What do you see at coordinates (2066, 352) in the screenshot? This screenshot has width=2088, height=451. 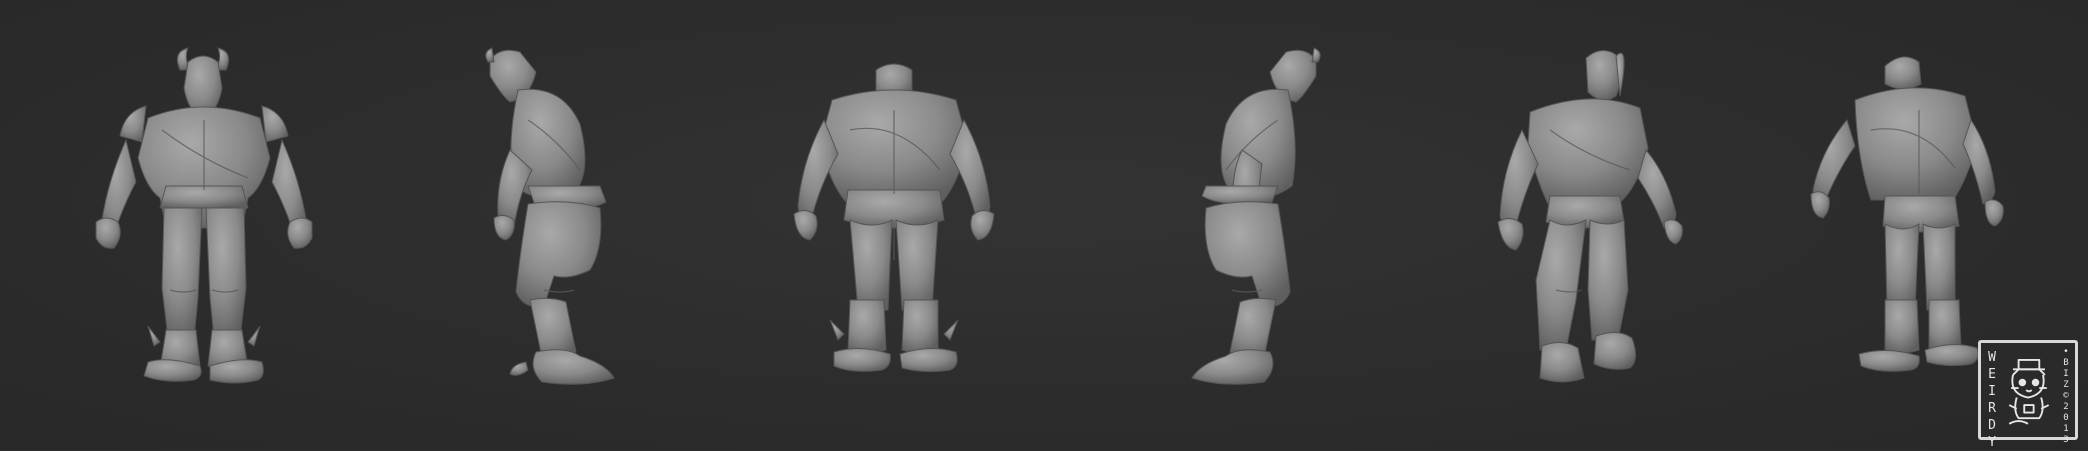 I see `logo-mark-letter: •` at bounding box center [2066, 352].